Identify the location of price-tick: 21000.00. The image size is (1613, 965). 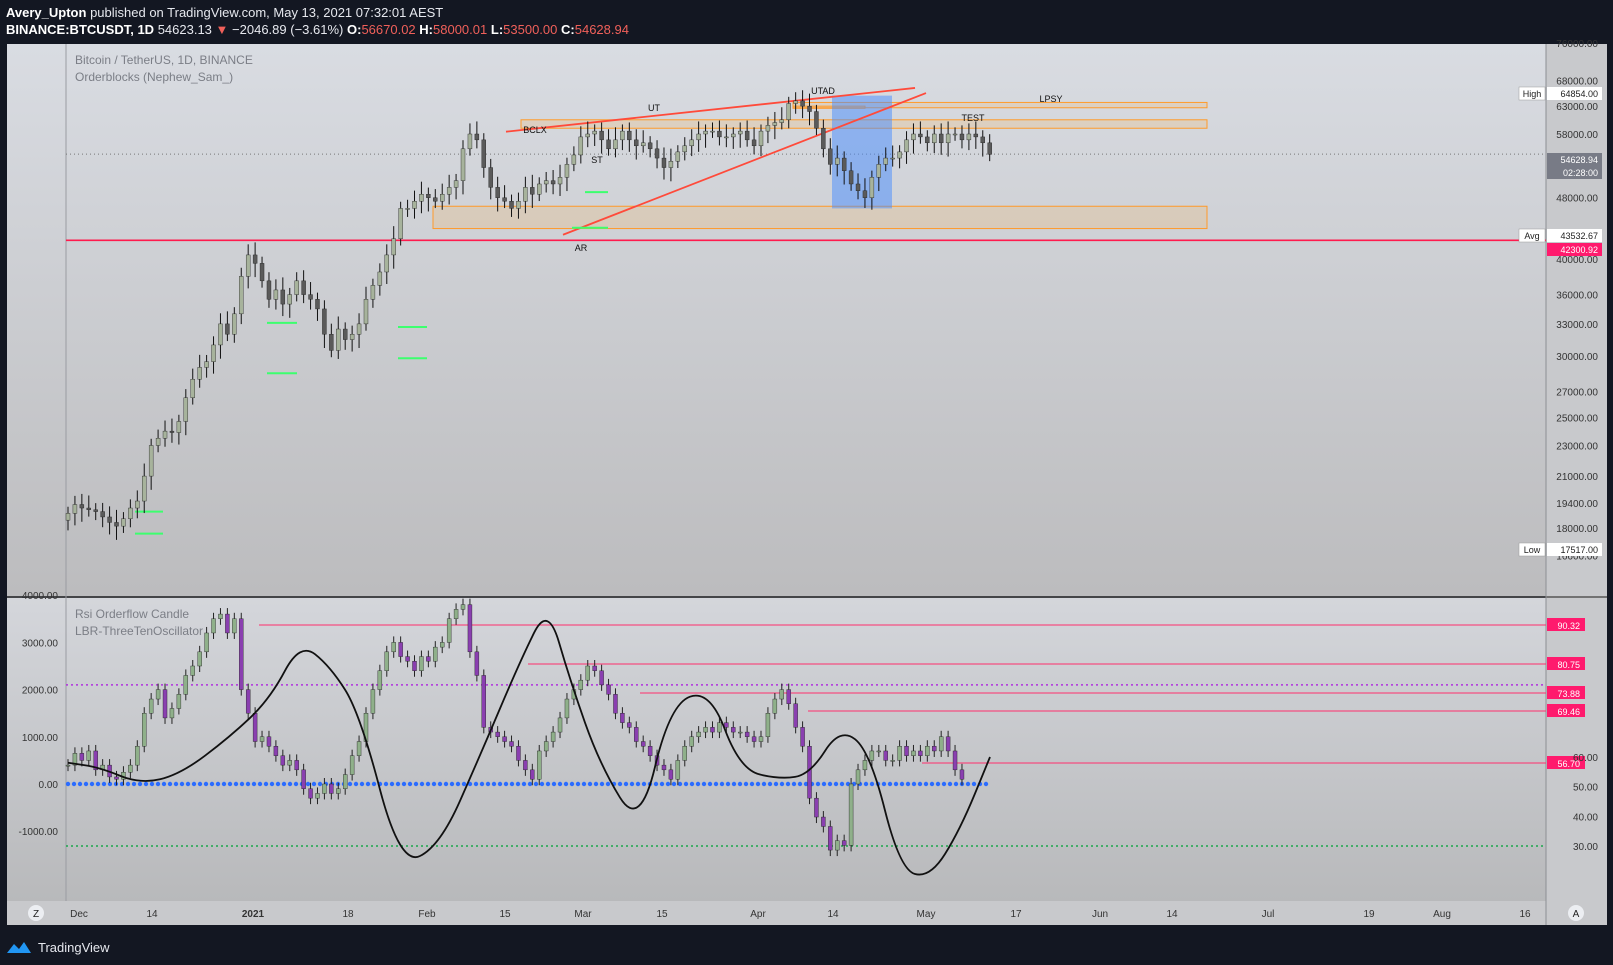
(1577, 477).